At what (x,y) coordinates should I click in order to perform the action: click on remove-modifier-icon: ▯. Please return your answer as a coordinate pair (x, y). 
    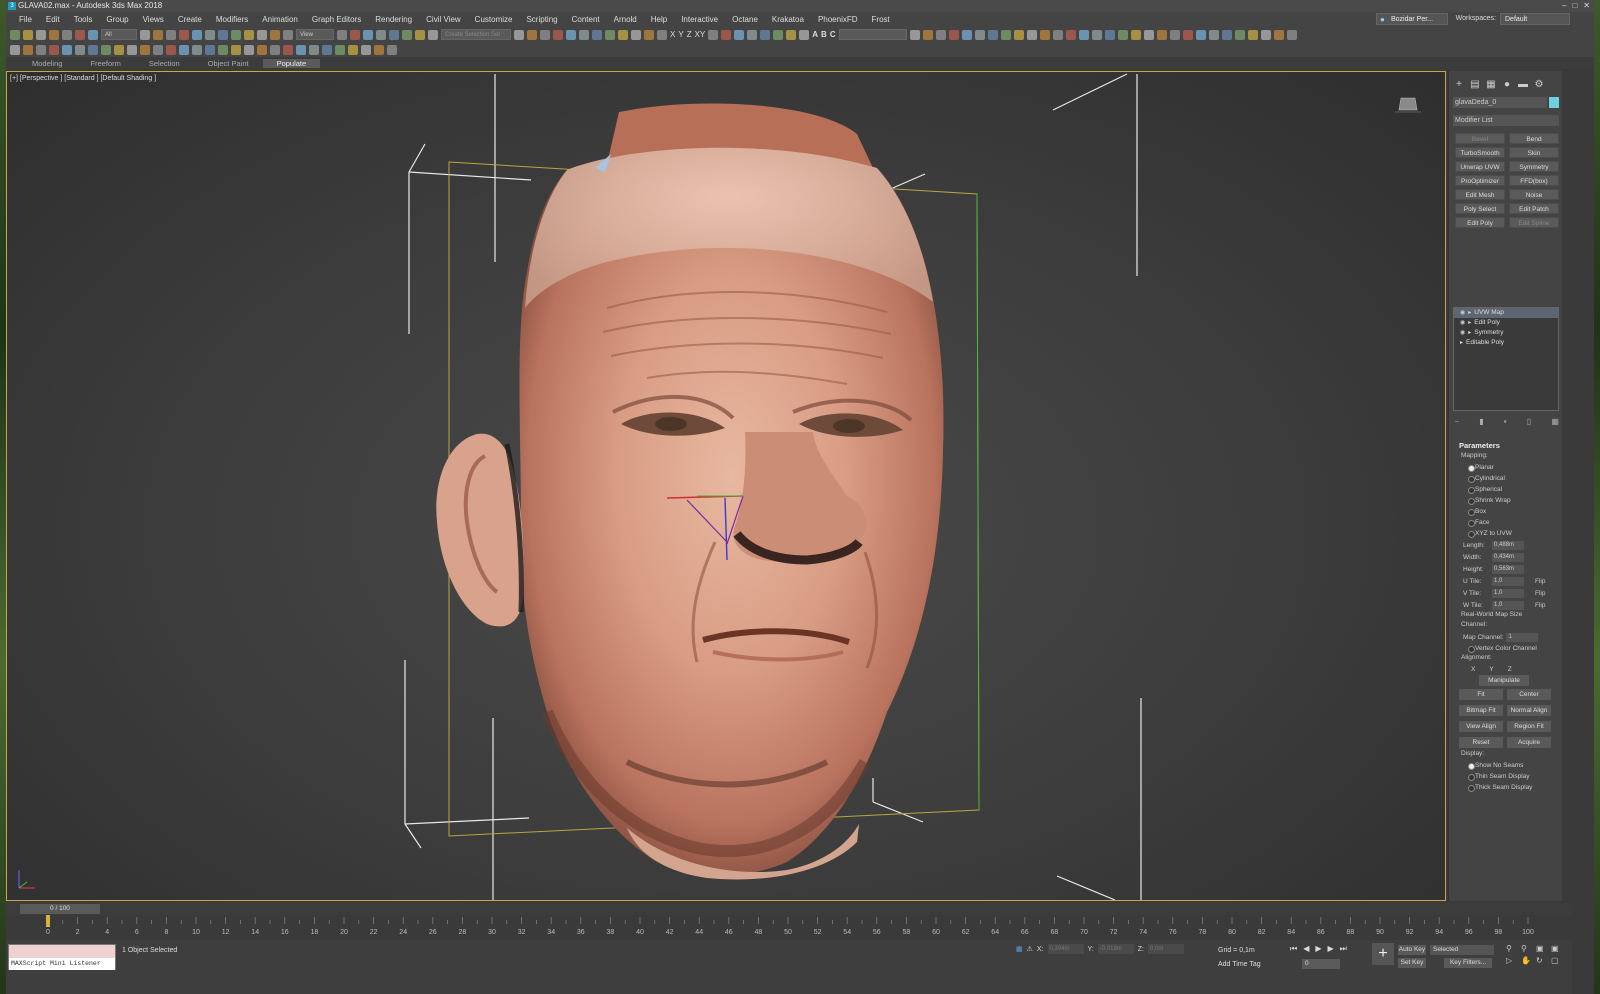
    Looking at the image, I should click on (1529, 422).